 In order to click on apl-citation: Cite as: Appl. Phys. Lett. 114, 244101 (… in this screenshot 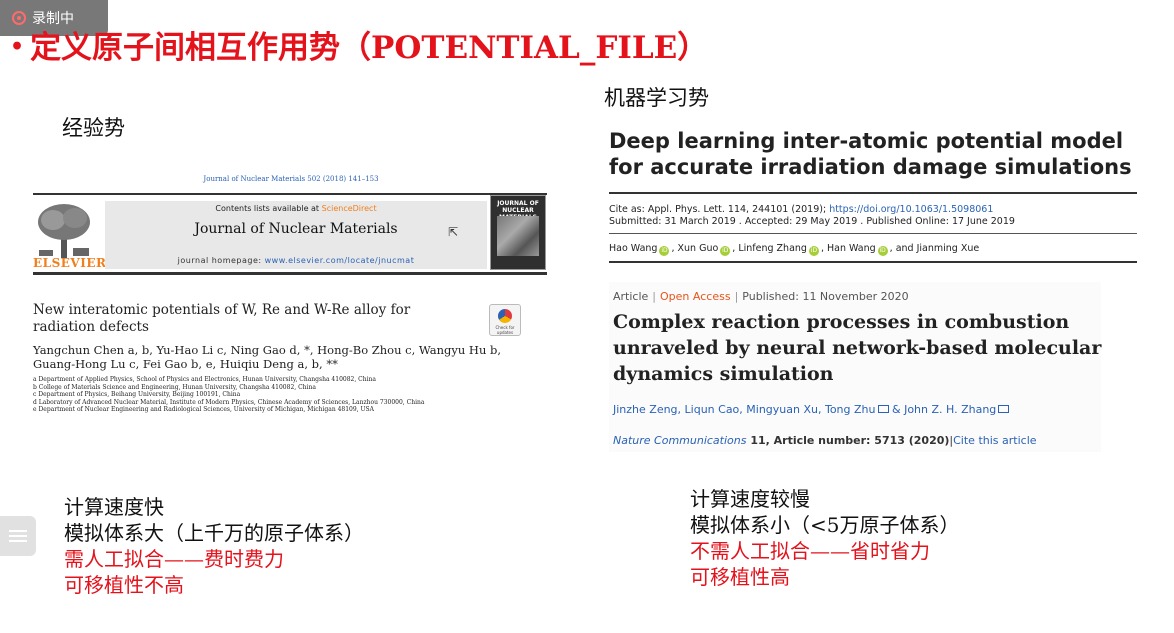, I will do `click(812, 216)`.